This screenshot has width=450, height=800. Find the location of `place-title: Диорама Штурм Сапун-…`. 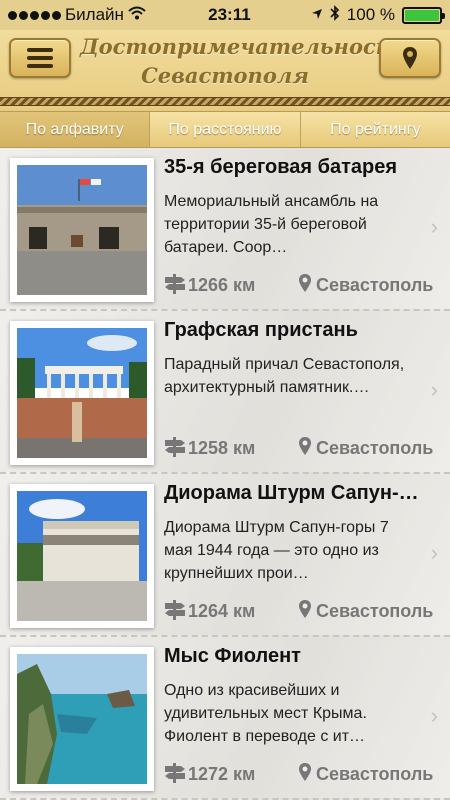

place-title: Диорама Штурм Сапун-… is located at coordinates (291, 493).